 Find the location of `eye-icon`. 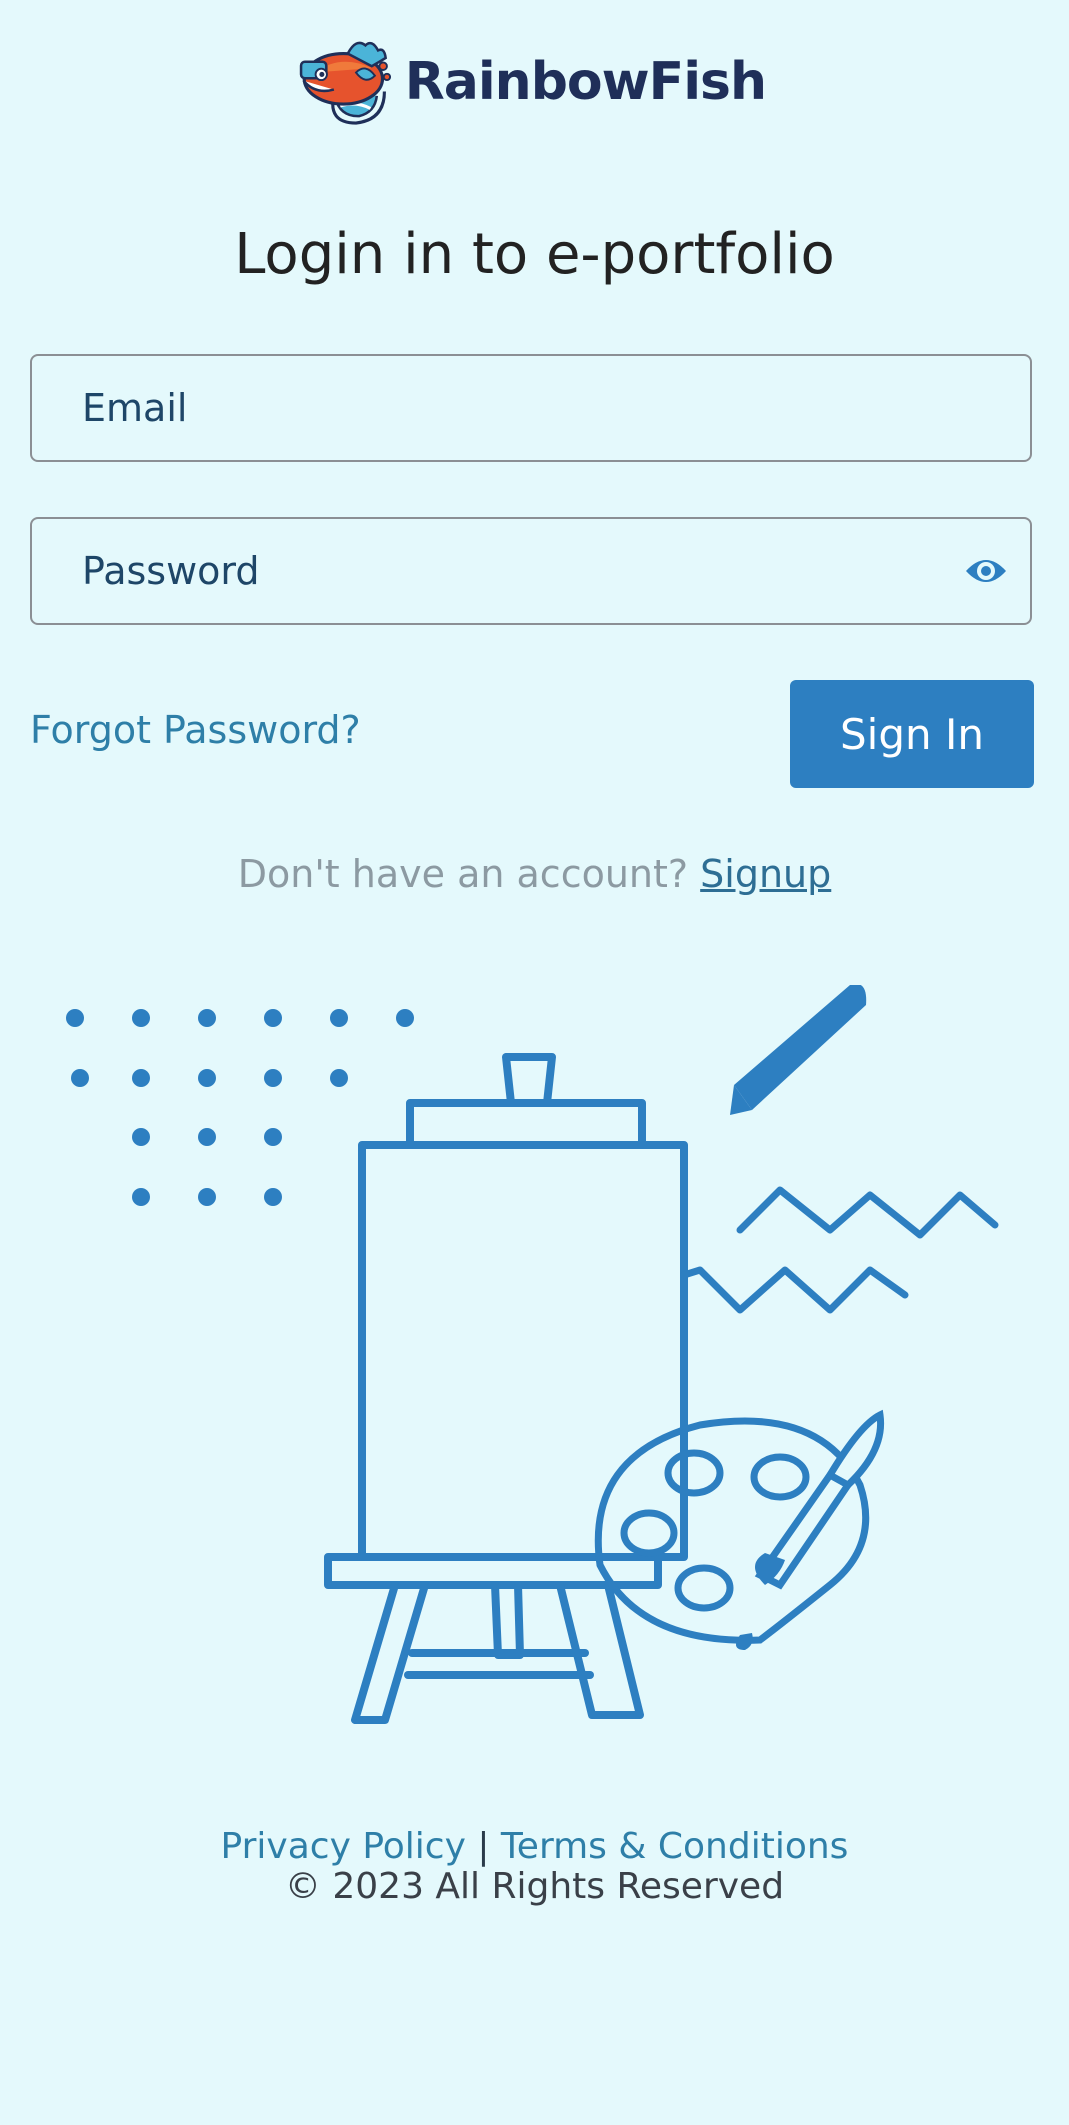

eye-icon is located at coordinates (986, 571).